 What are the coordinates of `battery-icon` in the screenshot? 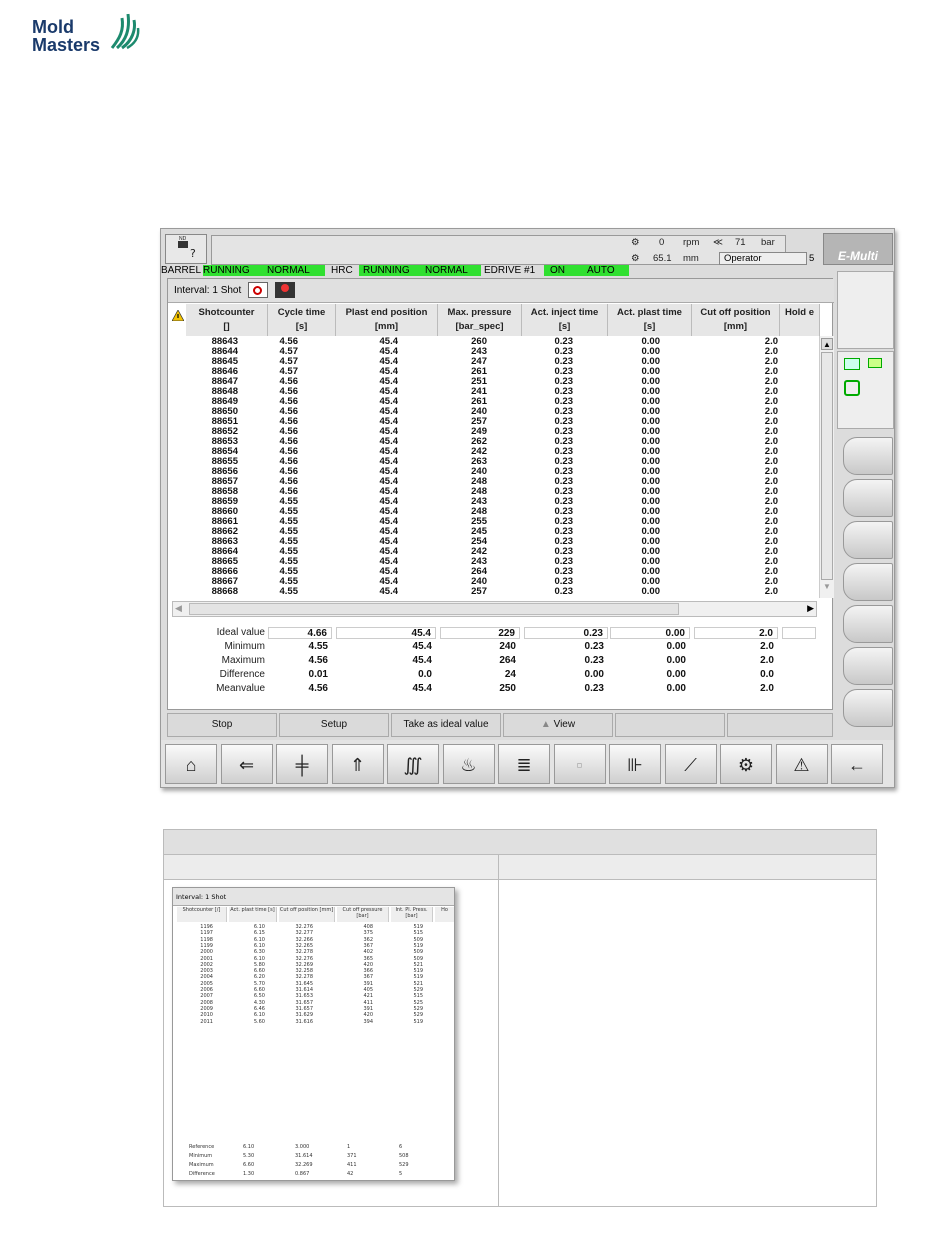 It's located at (875, 363).